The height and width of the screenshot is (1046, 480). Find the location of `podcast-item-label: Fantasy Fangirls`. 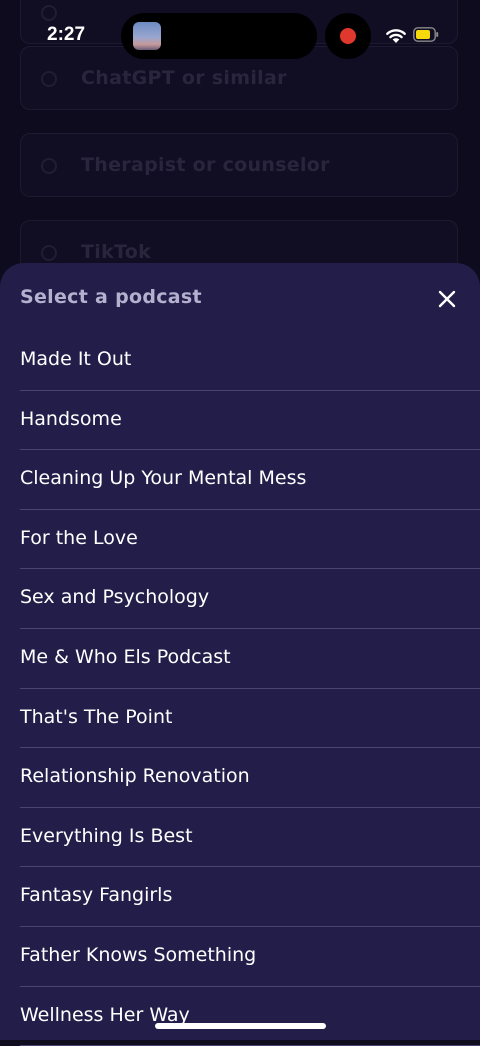

podcast-item-label: Fantasy Fangirls is located at coordinates (96, 895).